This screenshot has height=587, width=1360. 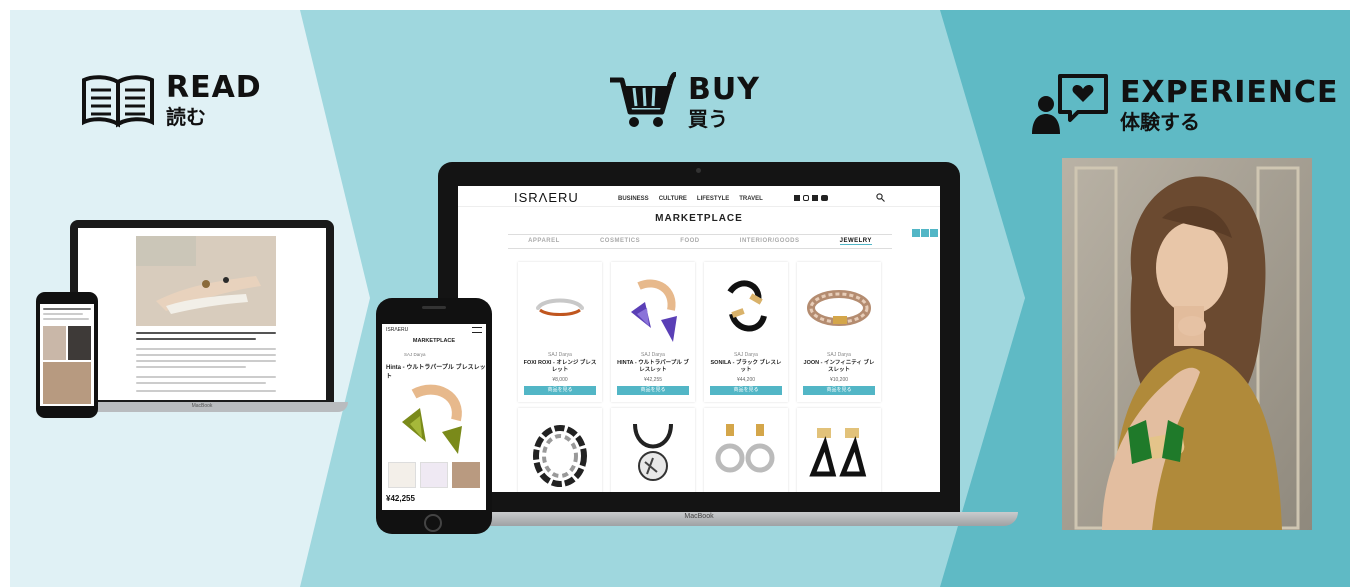 I want to click on experience-subtitle: 体験する, so click(x=1160, y=122).